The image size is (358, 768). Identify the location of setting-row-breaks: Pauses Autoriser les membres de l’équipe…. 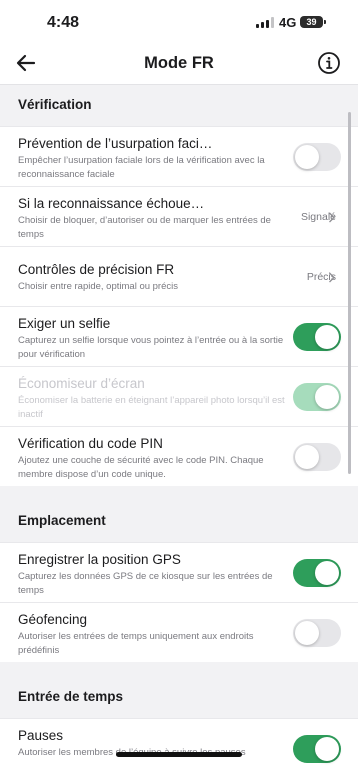
(179, 743).